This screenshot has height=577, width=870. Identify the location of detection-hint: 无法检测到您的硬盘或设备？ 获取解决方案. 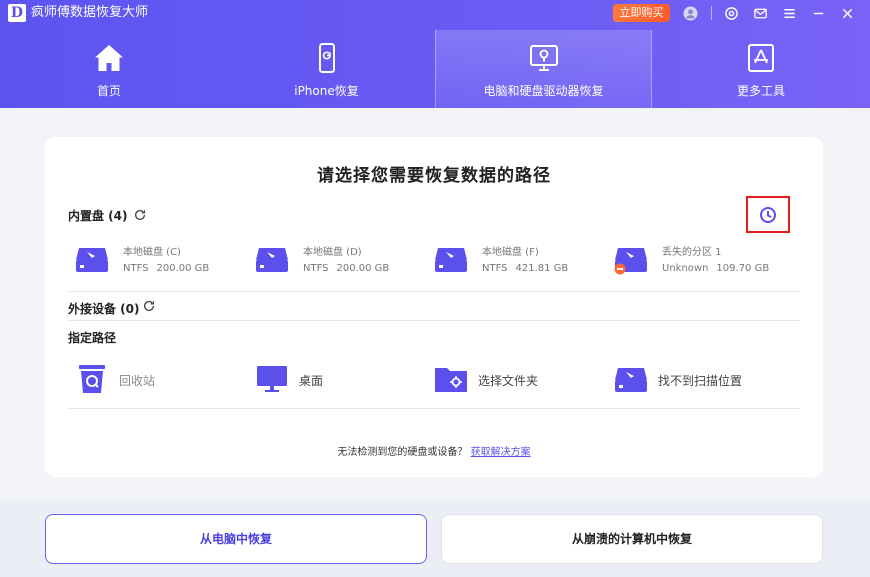
(434, 450).